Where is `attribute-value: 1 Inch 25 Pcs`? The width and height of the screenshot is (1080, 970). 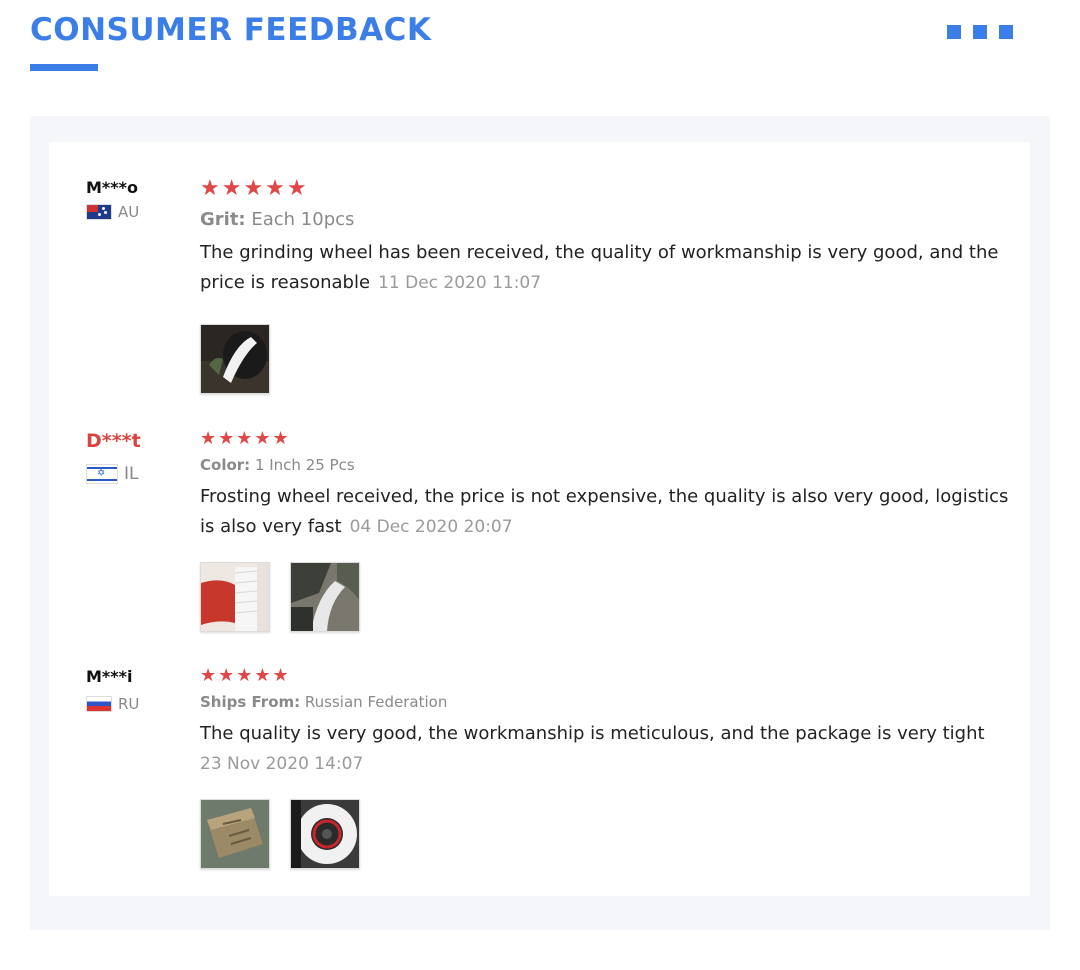
attribute-value: 1 Inch 25 Pcs is located at coordinates (304, 465).